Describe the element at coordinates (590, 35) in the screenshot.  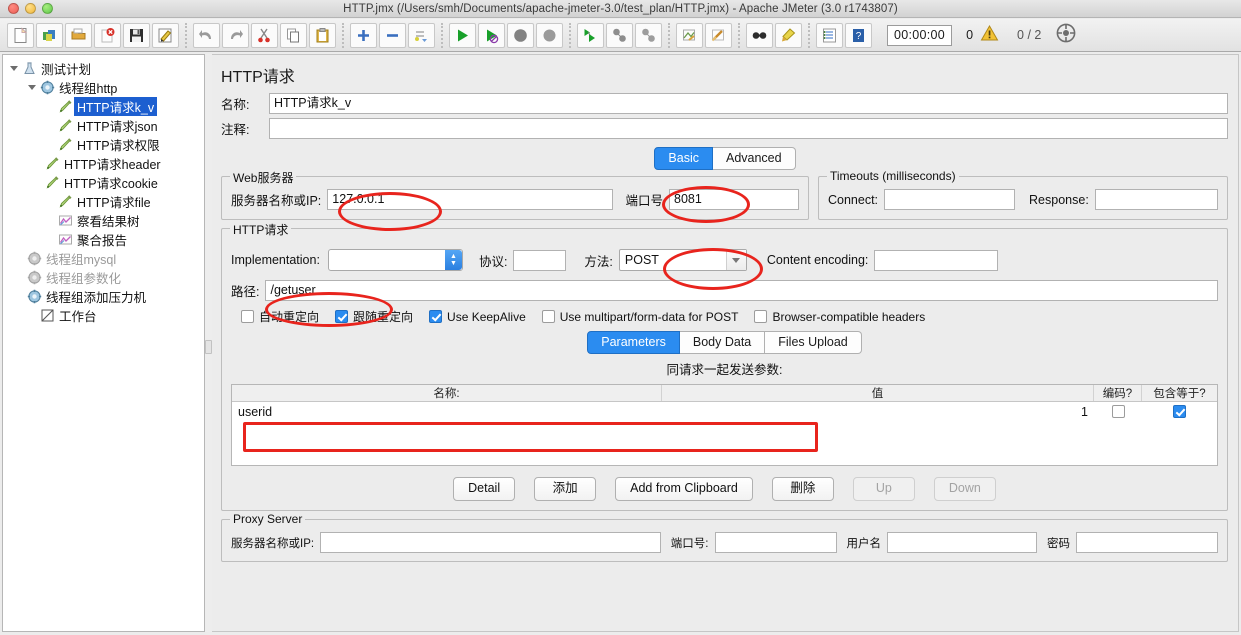
I see `remote-start-all-icon` at that location.